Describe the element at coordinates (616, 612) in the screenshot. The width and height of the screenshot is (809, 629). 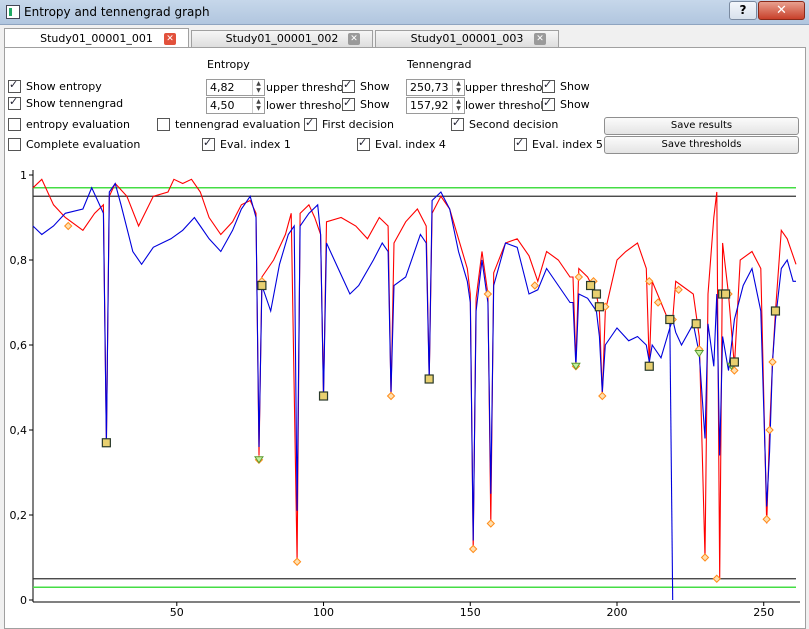
I see `x-tick-label: 200` at that location.